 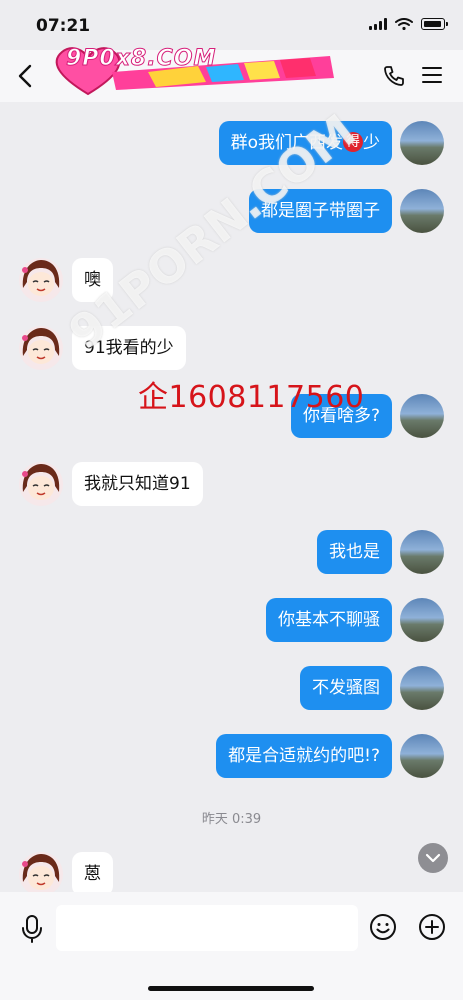 I want to click on incoming-message-bubble: 我就只知道91, so click(x=137, y=484).